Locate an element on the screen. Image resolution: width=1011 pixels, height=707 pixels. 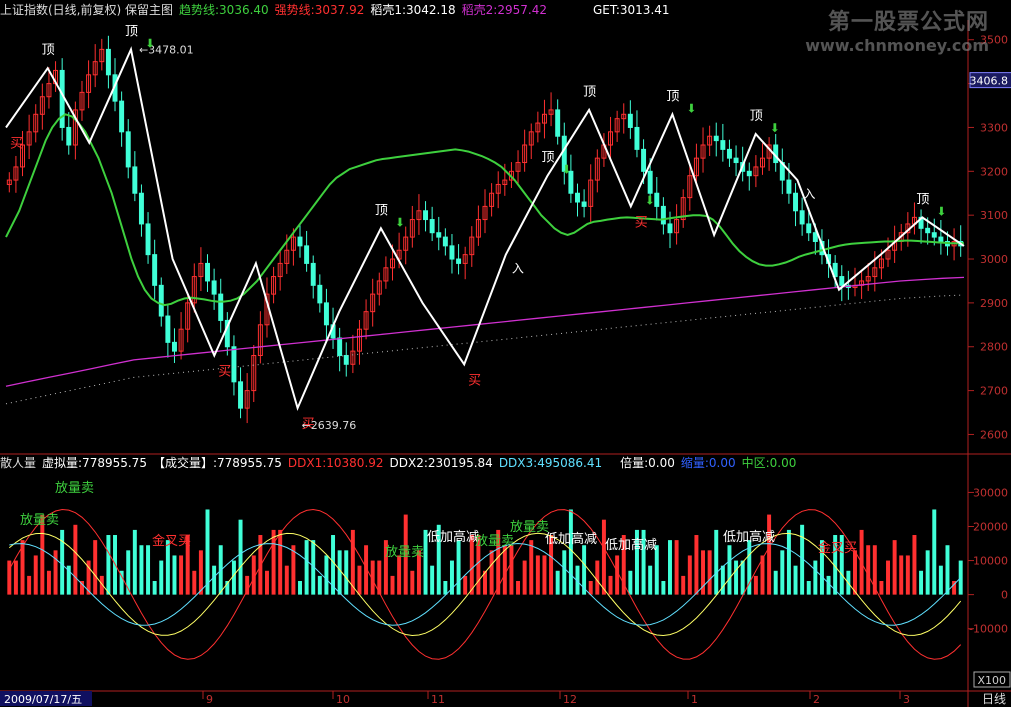
ma-magenta-line is located at coordinates (485, 331).